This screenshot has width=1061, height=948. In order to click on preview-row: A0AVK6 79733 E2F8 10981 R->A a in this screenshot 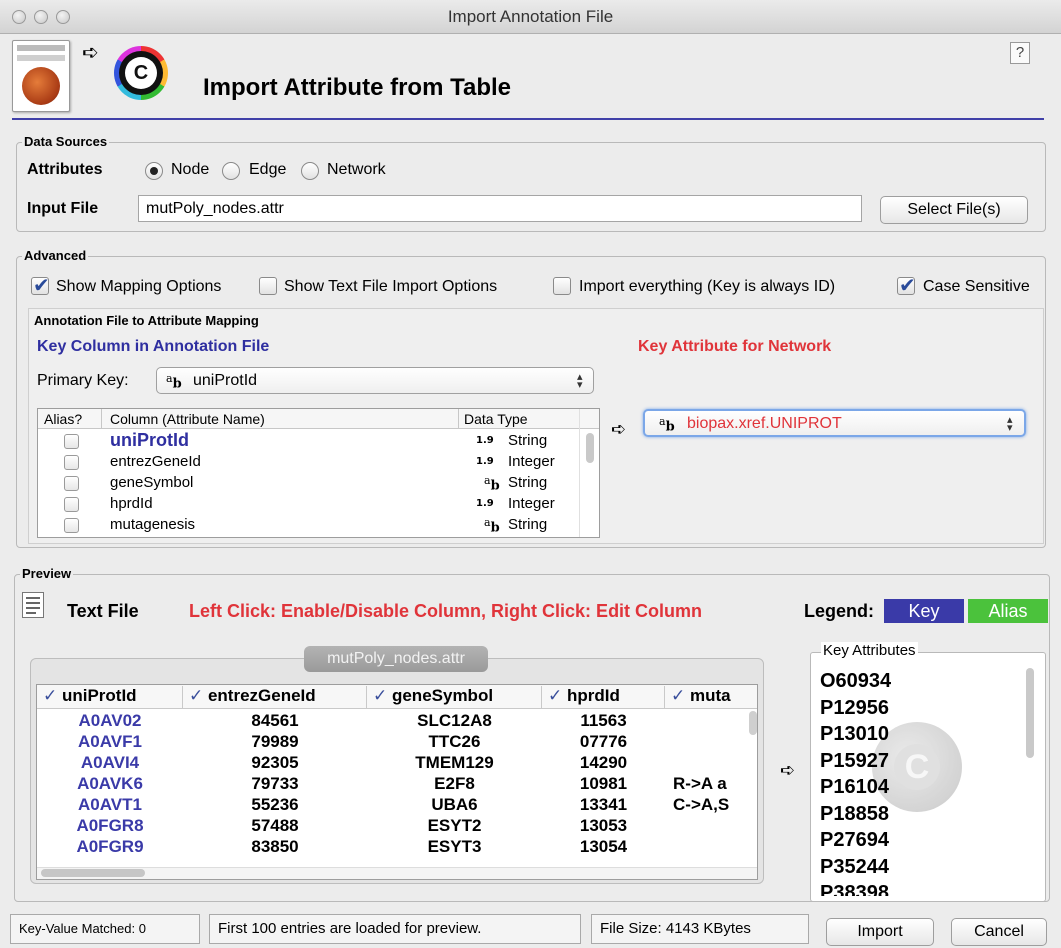, I will do `click(392, 784)`.